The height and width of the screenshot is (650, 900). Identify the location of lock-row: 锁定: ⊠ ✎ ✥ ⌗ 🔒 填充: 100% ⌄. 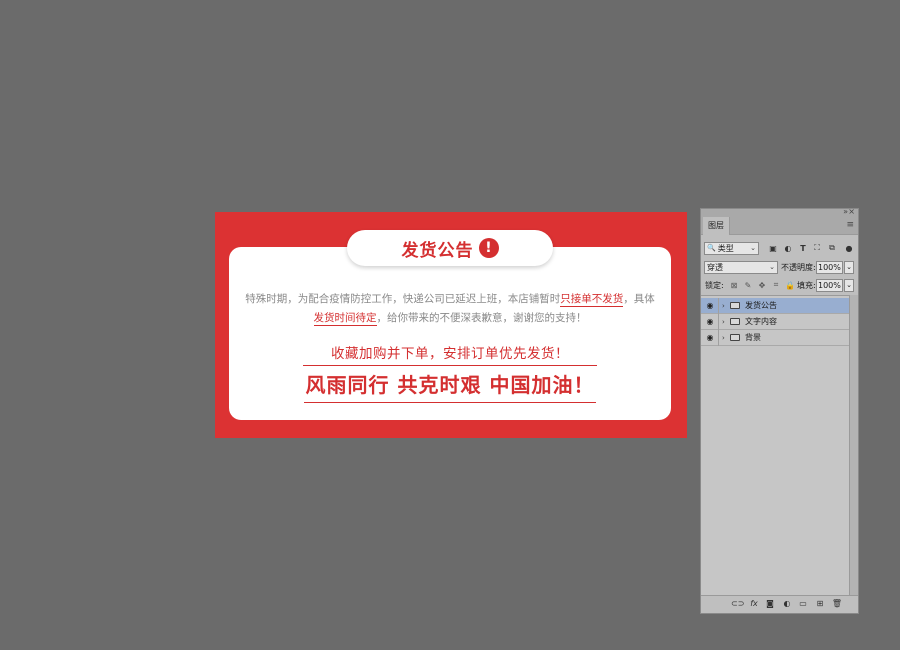
(779, 285).